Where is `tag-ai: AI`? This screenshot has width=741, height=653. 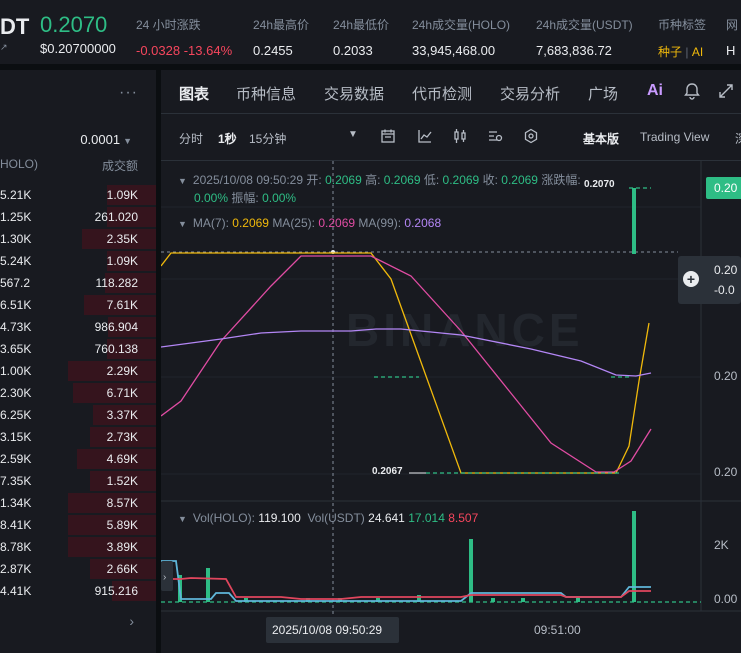 tag-ai: AI is located at coordinates (697, 52).